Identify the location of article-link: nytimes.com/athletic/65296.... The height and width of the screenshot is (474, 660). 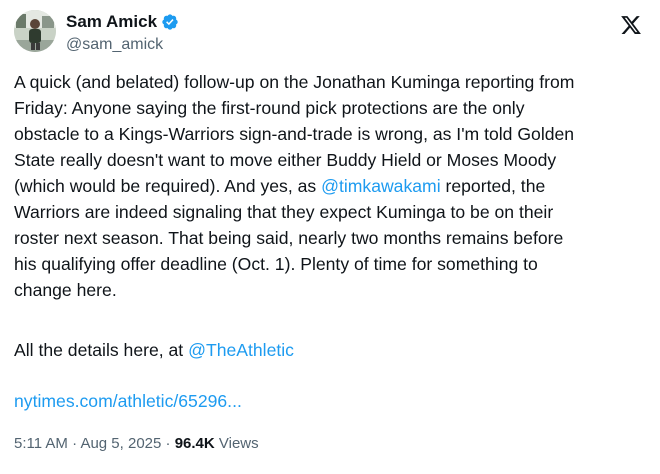
(128, 401).